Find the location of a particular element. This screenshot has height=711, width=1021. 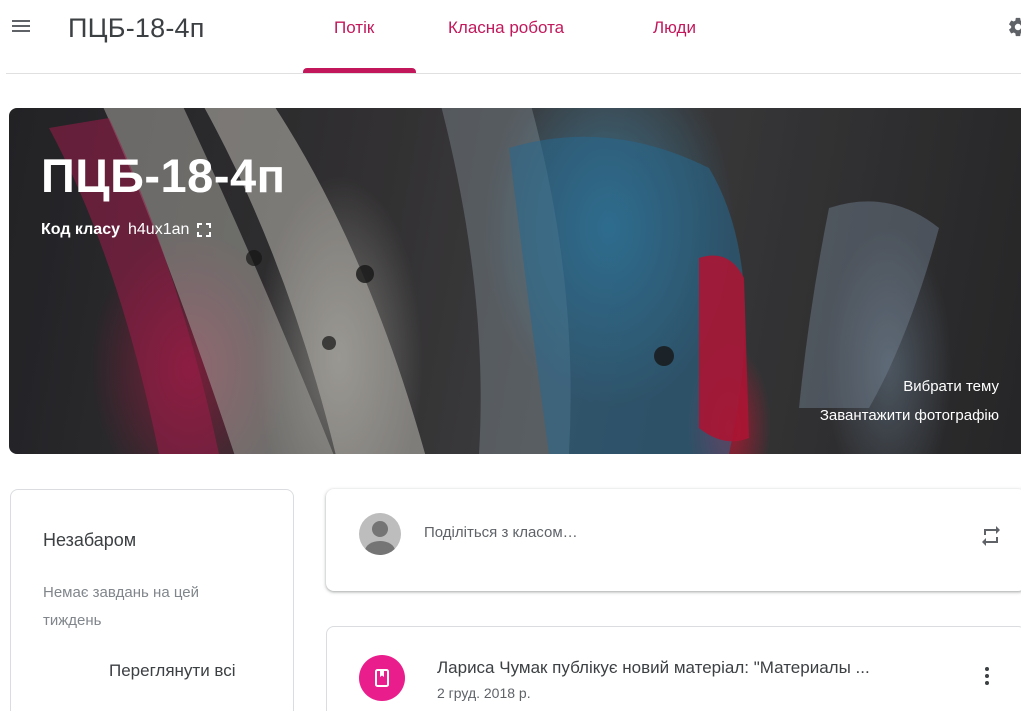

banner-class-title: ПЦБ-18-4п is located at coordinates (163, 175).